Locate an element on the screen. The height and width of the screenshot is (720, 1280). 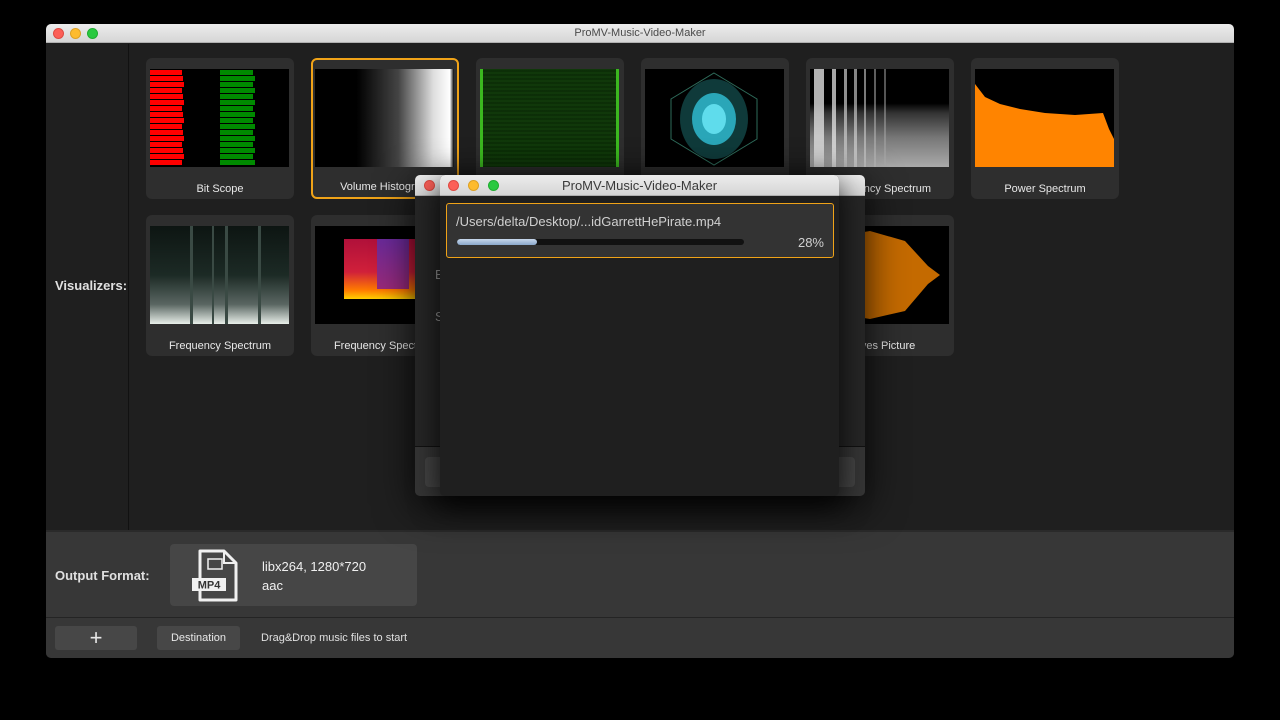
output-format-card: MP4 libx264, 1280*720 aac is located at coordinates (293, 575).